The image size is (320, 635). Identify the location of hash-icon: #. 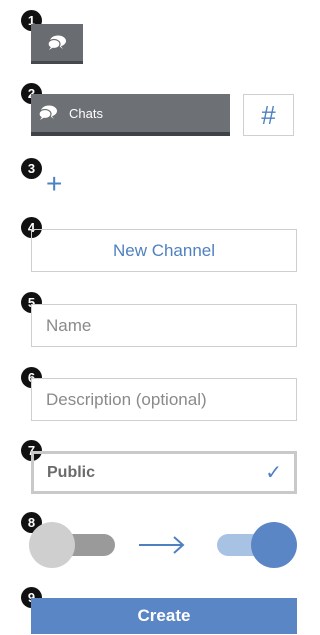
(268, 114).